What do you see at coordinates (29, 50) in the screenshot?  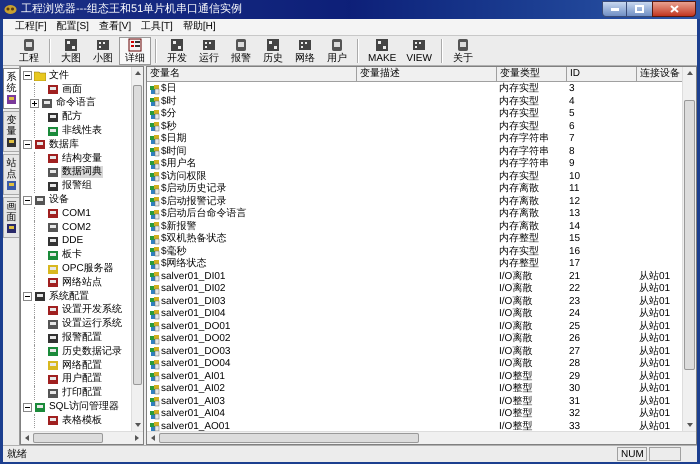 I see `toolbar-button: 工程` at bounding box center [29, 50].